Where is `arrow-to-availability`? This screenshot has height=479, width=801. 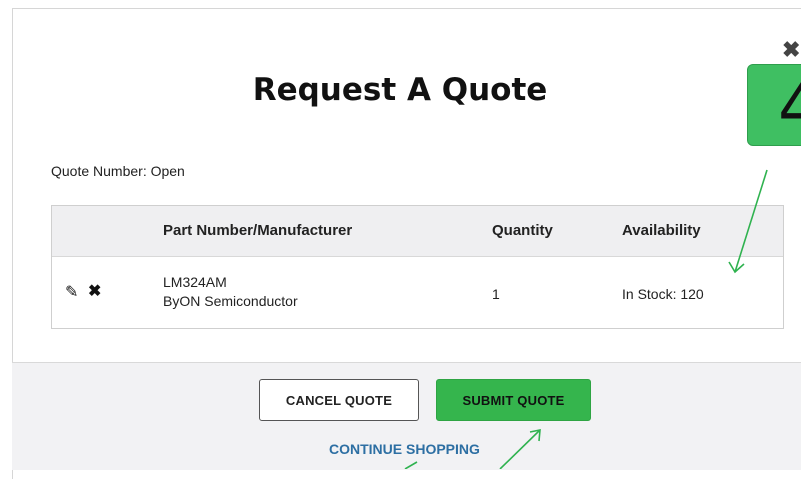
arrow-to-availability is located at coordinates (751, 221).